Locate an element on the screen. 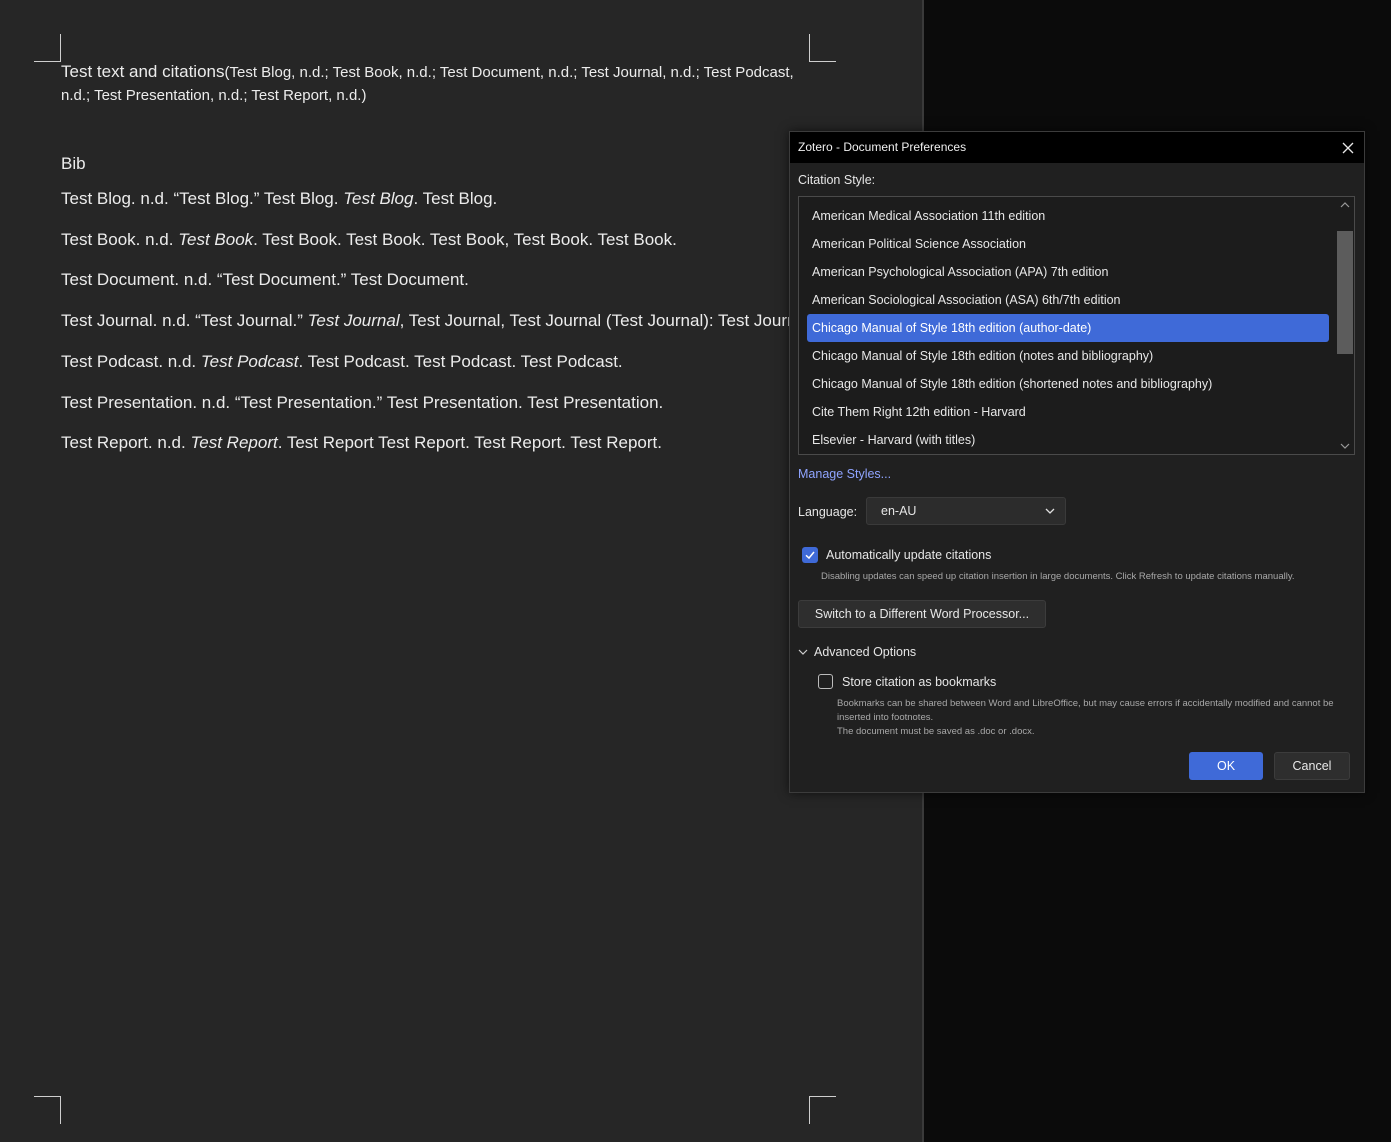 The height and width of the screenshot is (1142, 1391). cancel-button: Cancel is located at coordinates (1312, 766).